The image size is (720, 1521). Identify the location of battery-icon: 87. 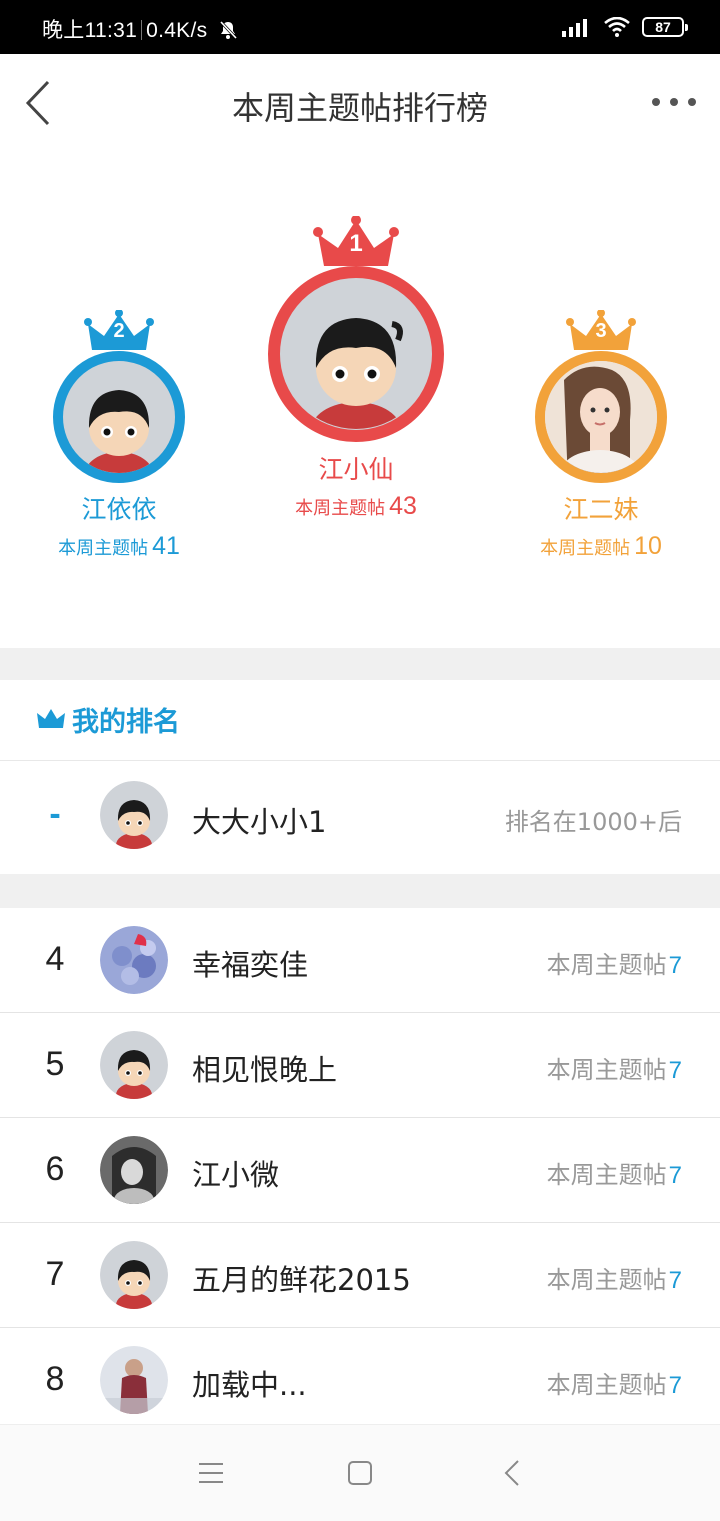
(665, 27).